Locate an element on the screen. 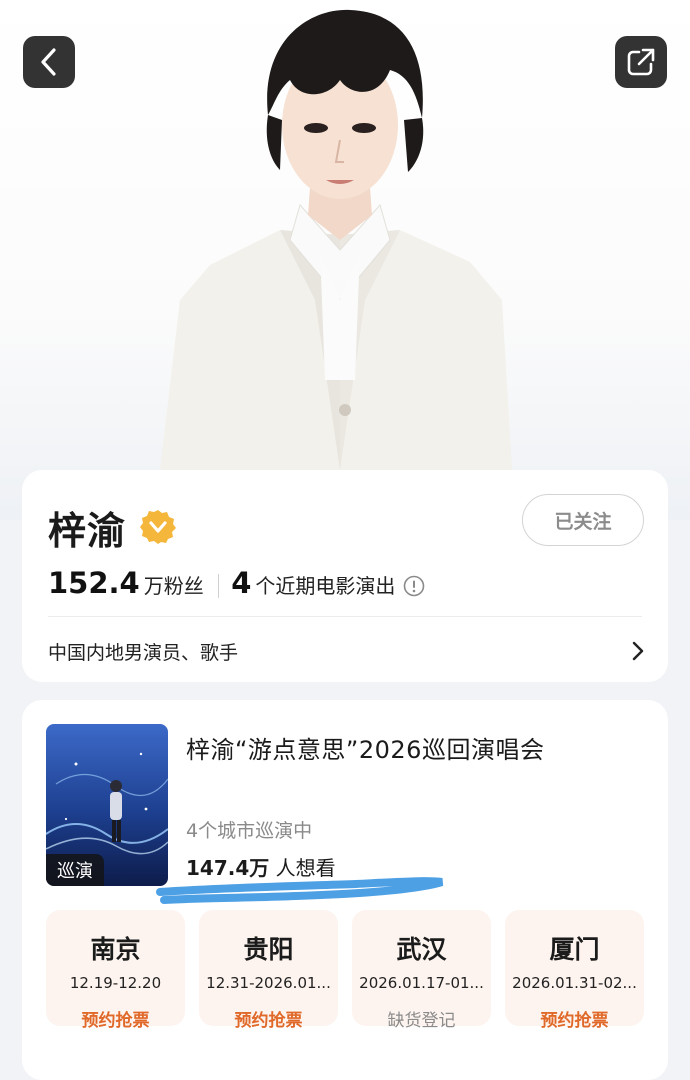 This screenshot has width=690, height=1080. artist-bio: 中国内地男演员、歌手 is located at coordinates (143, 651).